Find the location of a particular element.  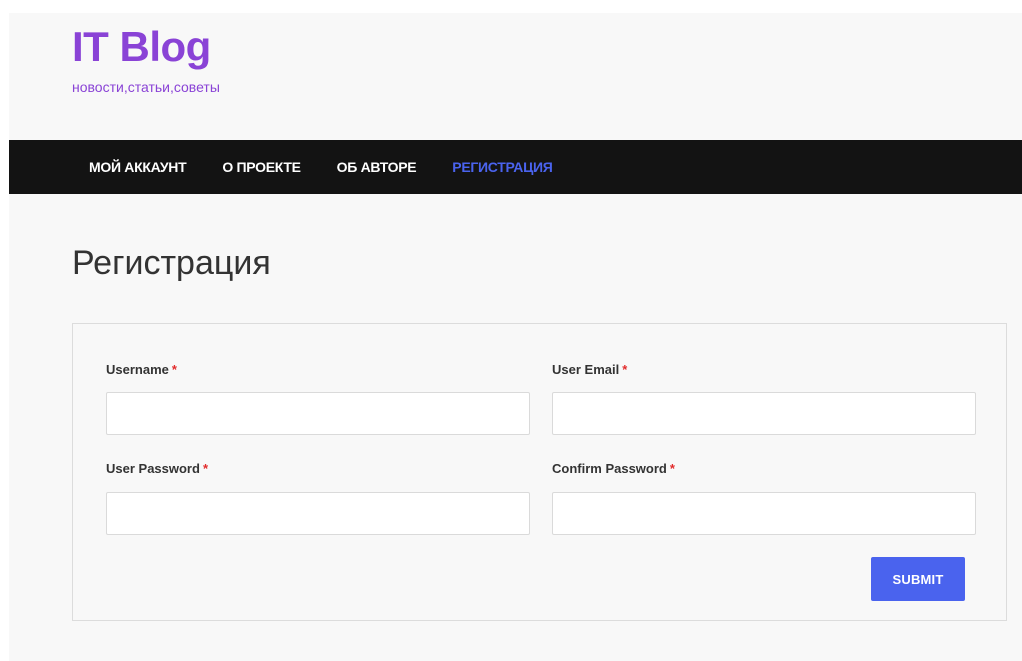

user-password-input is located at coordinates (318, 513).